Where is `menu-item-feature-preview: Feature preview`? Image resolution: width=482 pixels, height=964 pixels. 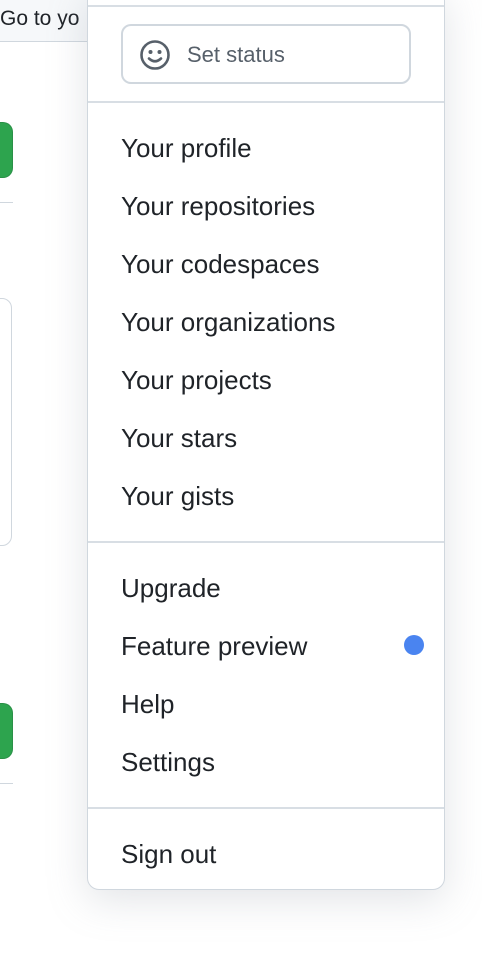 menu-item-feature-preview: Feature preview is located at coordinates (271, 646).